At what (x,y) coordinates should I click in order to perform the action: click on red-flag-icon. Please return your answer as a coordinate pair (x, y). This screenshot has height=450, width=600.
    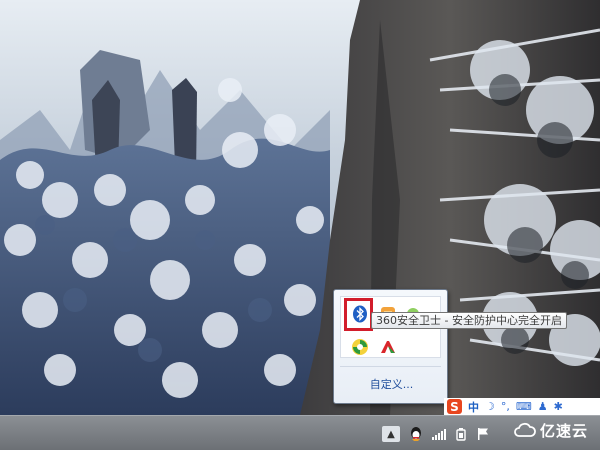
    Looking at the image, I should click on (388, 347).